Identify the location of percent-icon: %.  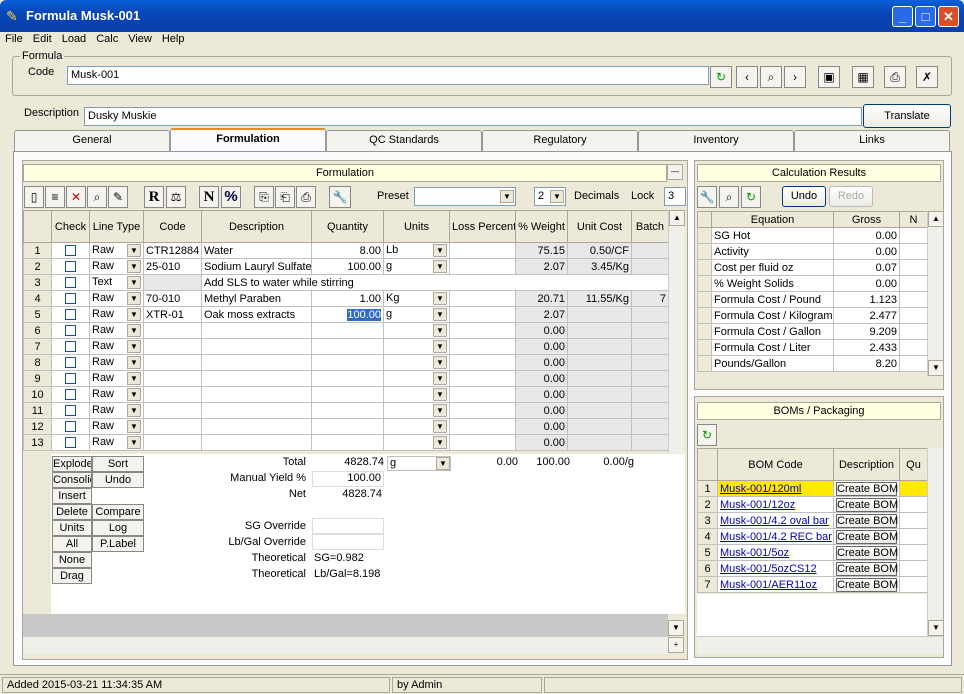
(231, 197).